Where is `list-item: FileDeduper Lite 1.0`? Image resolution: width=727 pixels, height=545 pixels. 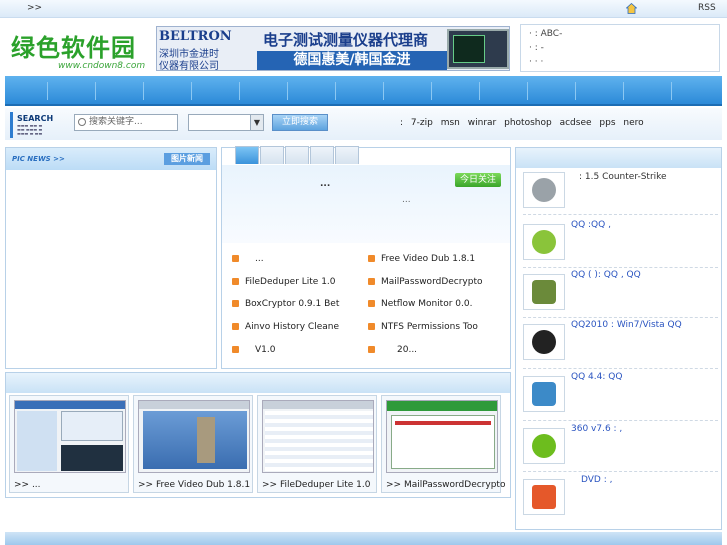
list-item: FileDeduper Lite 1.0 is located at coordinates (284, 282).